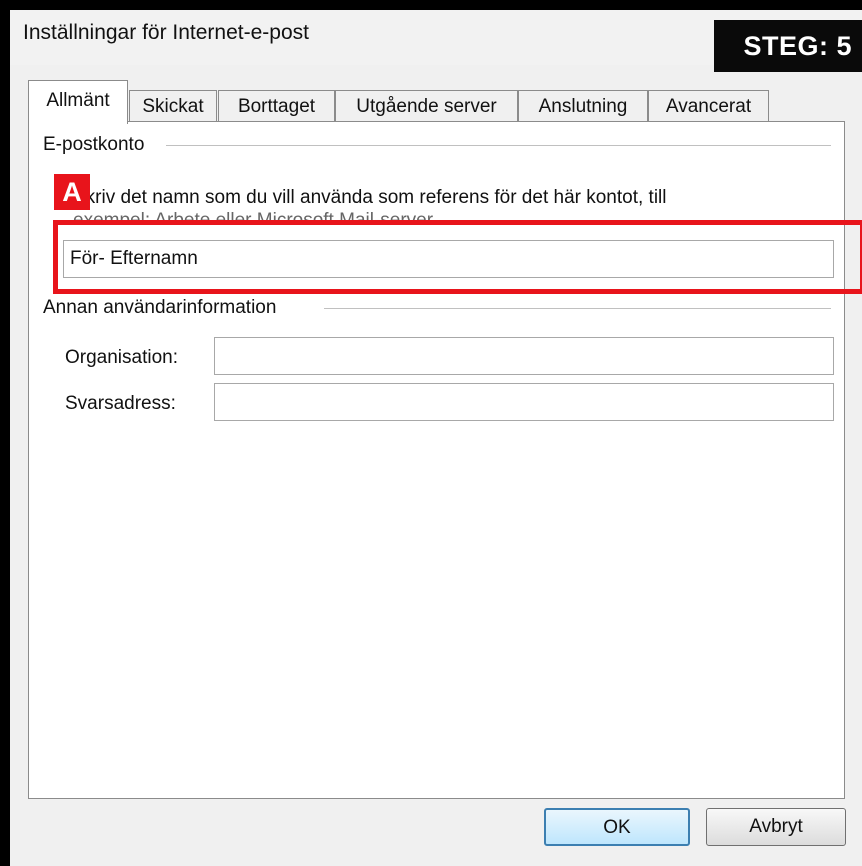 This screenshot has height=866, width=862. What do you see at coordinates (617, 827) in the screenshot?
I see `ok-button: OK` at bounding box center [617, 827].